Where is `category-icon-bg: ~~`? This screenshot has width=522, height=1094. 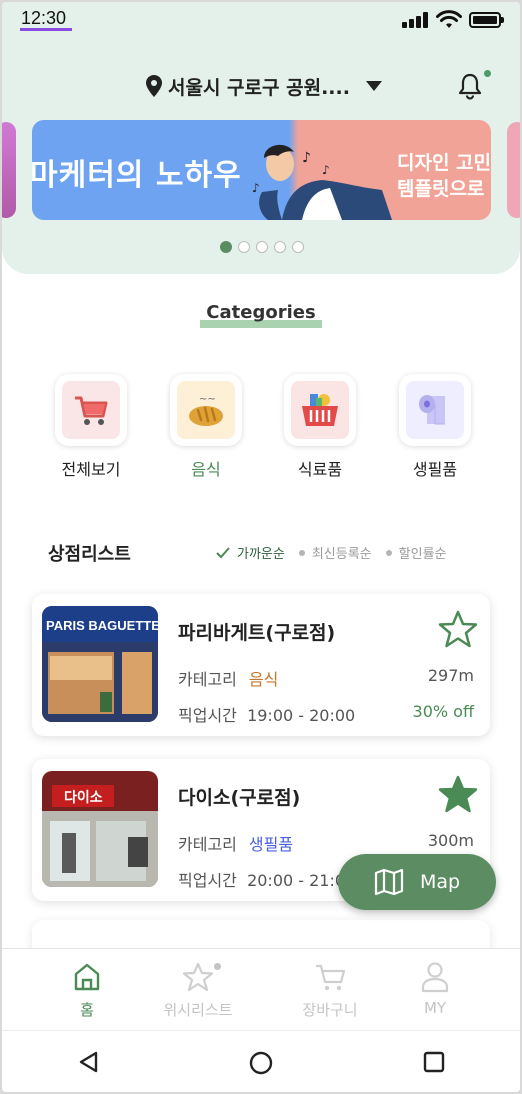 category-icon-bg: ~~ is located at coordinates (206, 410).